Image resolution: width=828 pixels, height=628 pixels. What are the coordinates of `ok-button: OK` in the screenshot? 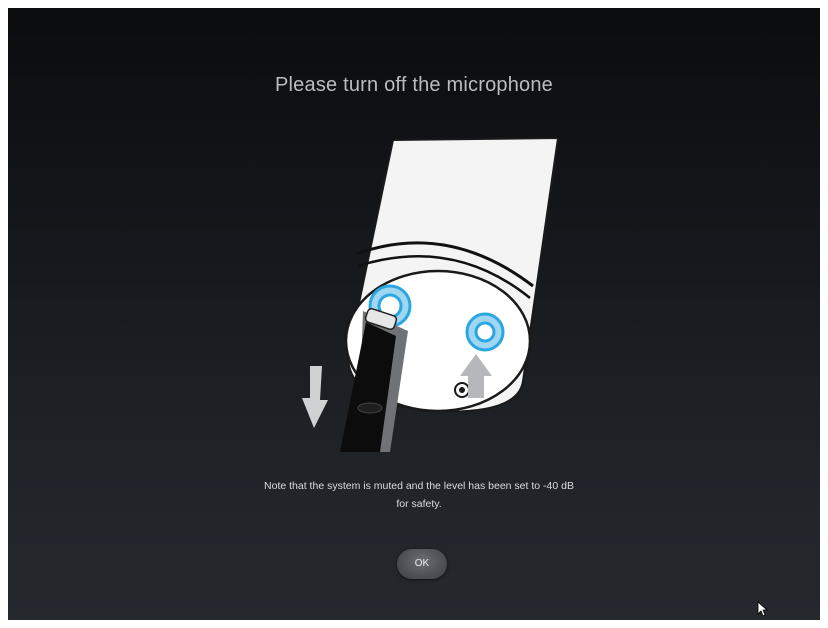 It's located at (422, 564).